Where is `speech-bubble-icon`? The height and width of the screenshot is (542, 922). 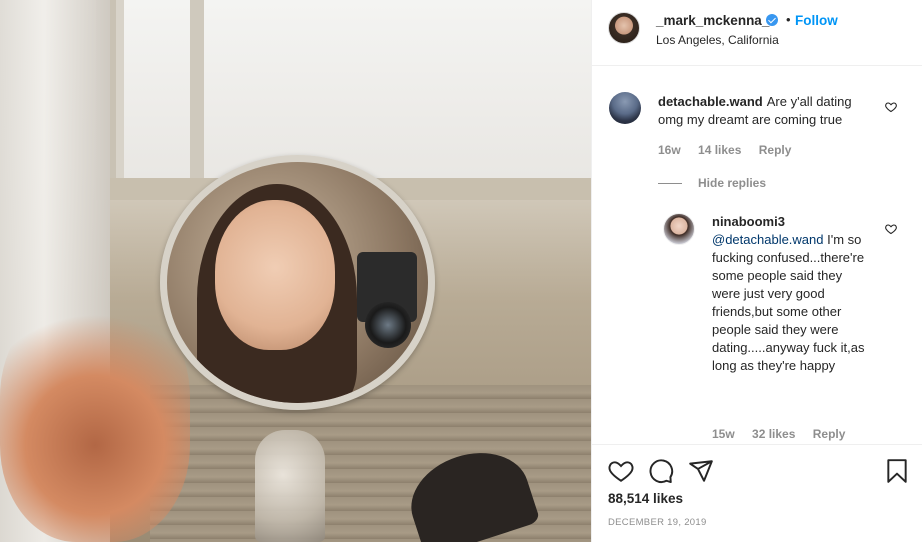
speech-bubble-icon is located at coordinates (661, 471).